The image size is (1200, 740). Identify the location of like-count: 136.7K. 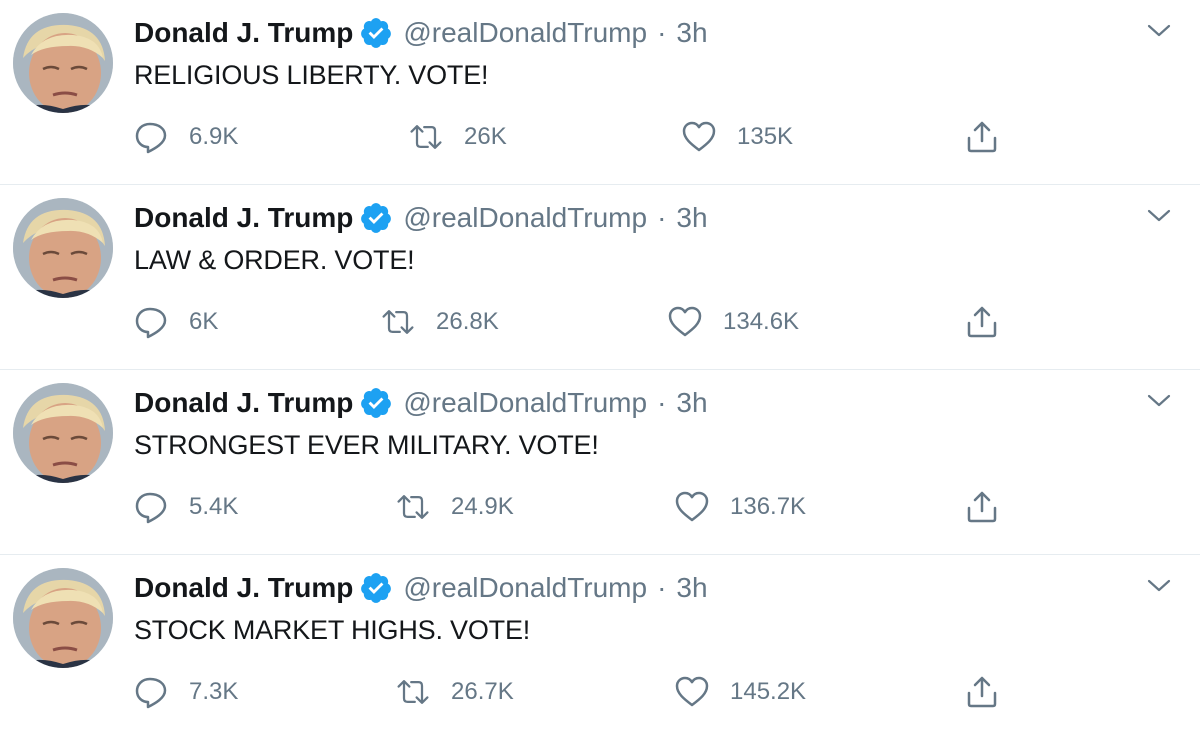
(768, 506).